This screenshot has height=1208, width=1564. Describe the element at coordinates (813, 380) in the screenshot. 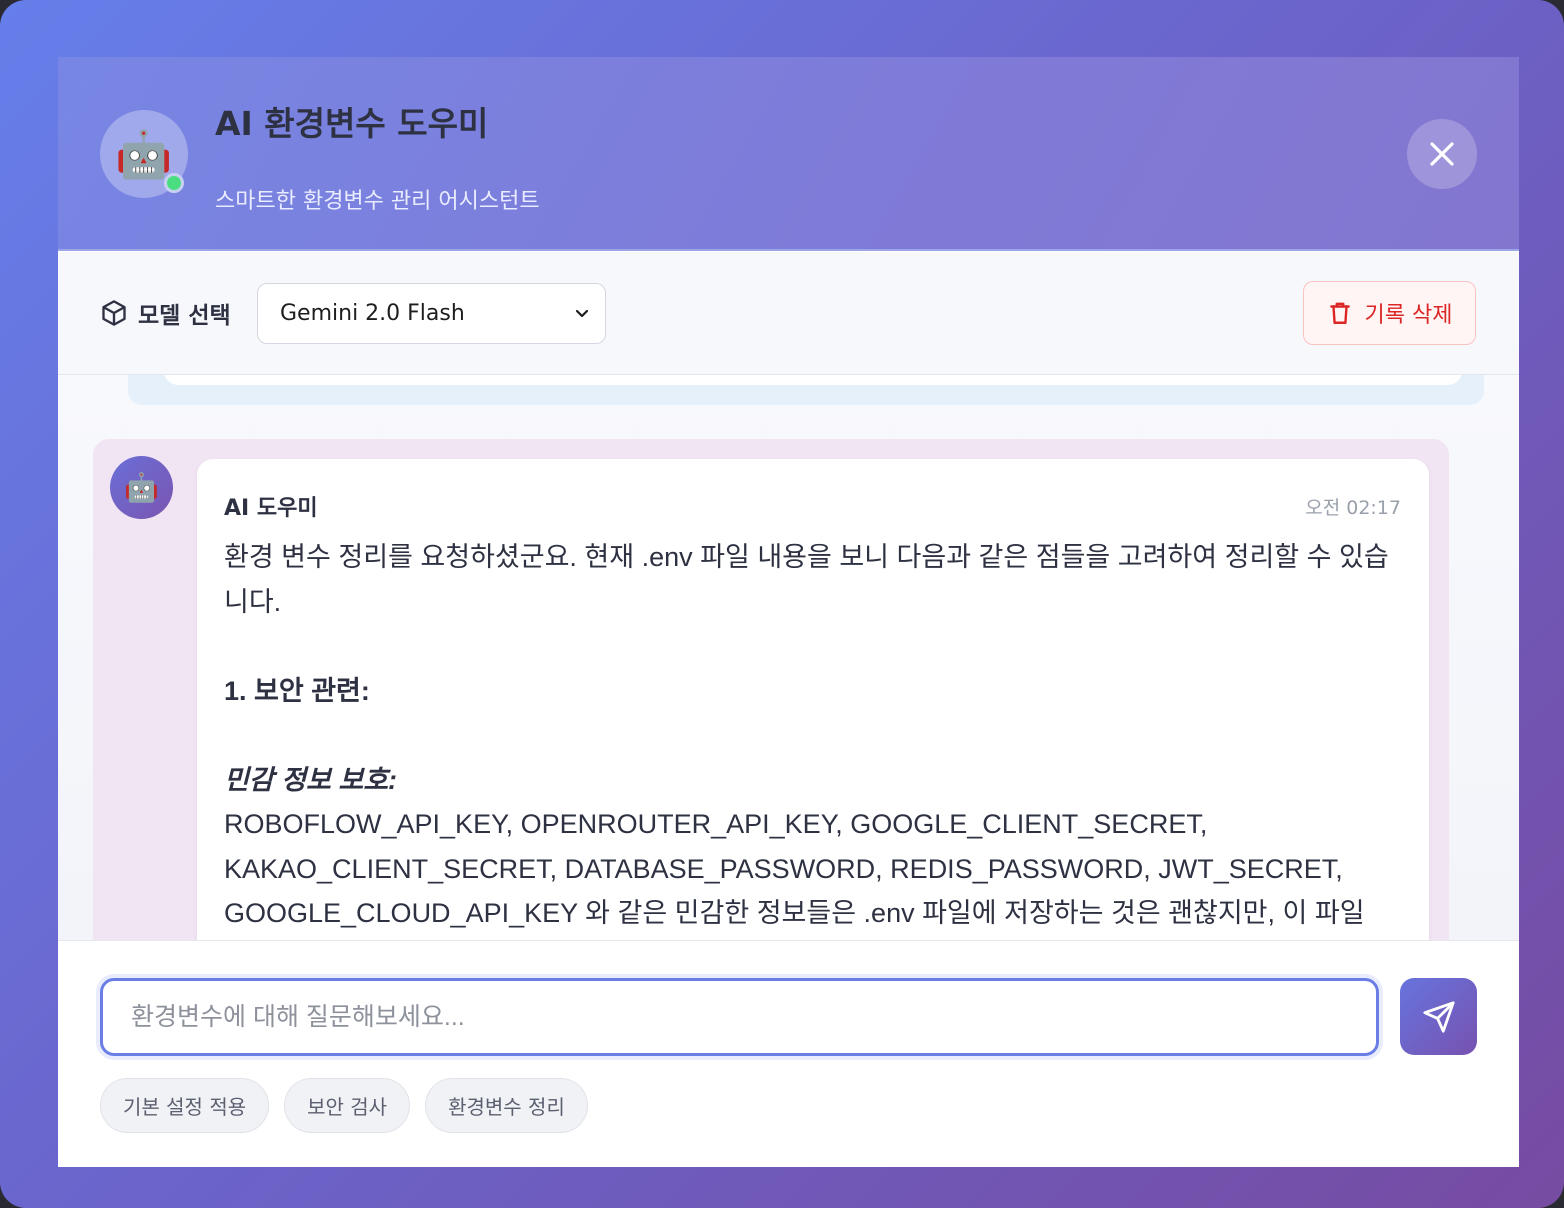

I see `previous-message-card` at that location.